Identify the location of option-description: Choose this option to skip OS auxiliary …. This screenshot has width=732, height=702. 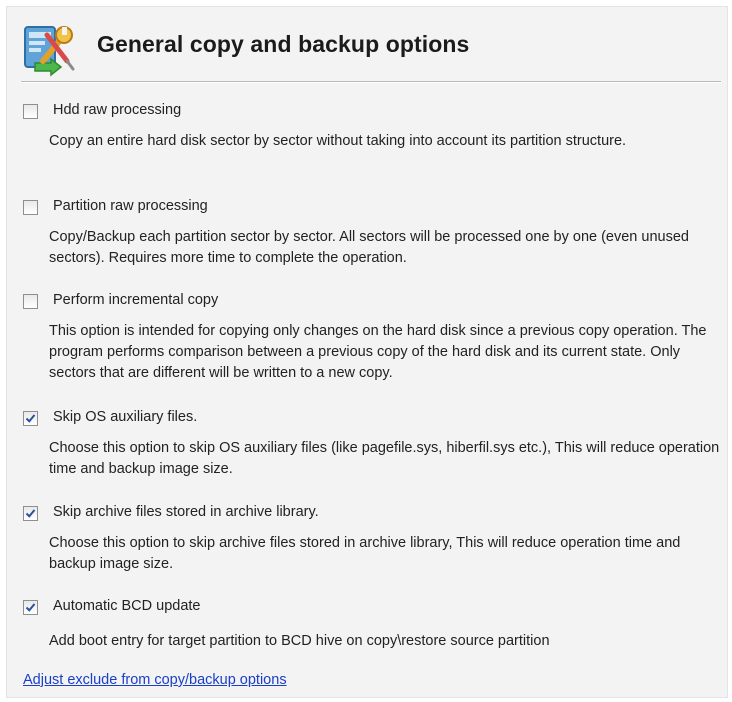
(384, 458).